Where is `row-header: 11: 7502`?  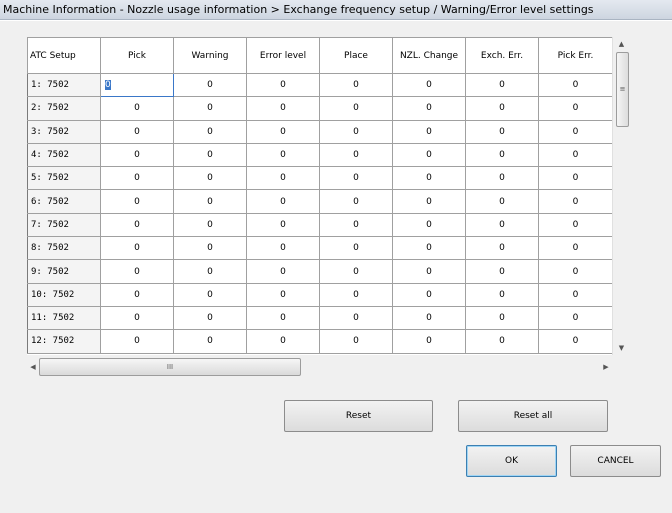 row-header: 11: 7502 is located at coordinates (64, 318).